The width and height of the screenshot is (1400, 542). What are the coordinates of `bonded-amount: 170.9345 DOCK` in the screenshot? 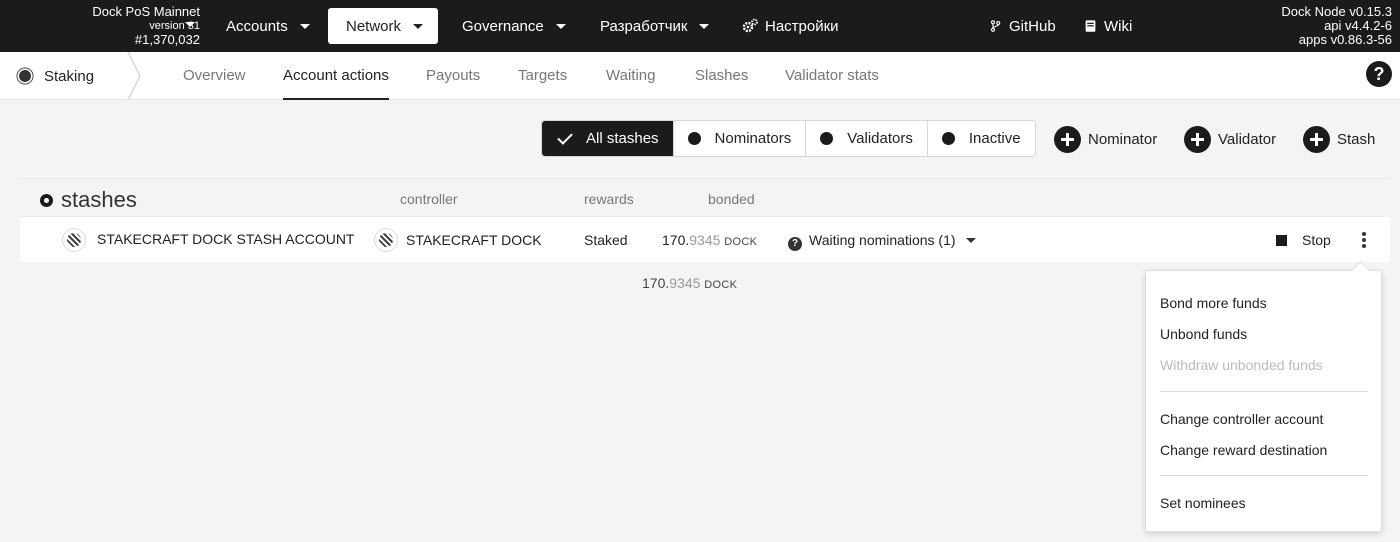 It's located at (709, 240).